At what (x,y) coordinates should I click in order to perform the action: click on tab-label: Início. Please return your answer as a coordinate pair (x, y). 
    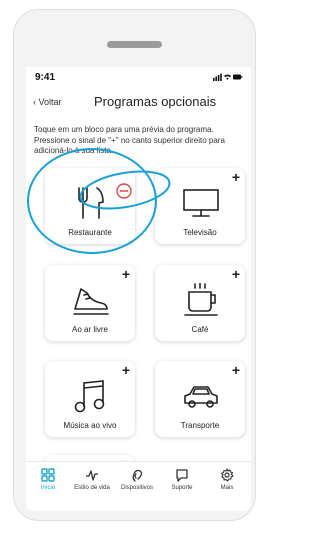
    Looking at the image, I should click on (48, 488).